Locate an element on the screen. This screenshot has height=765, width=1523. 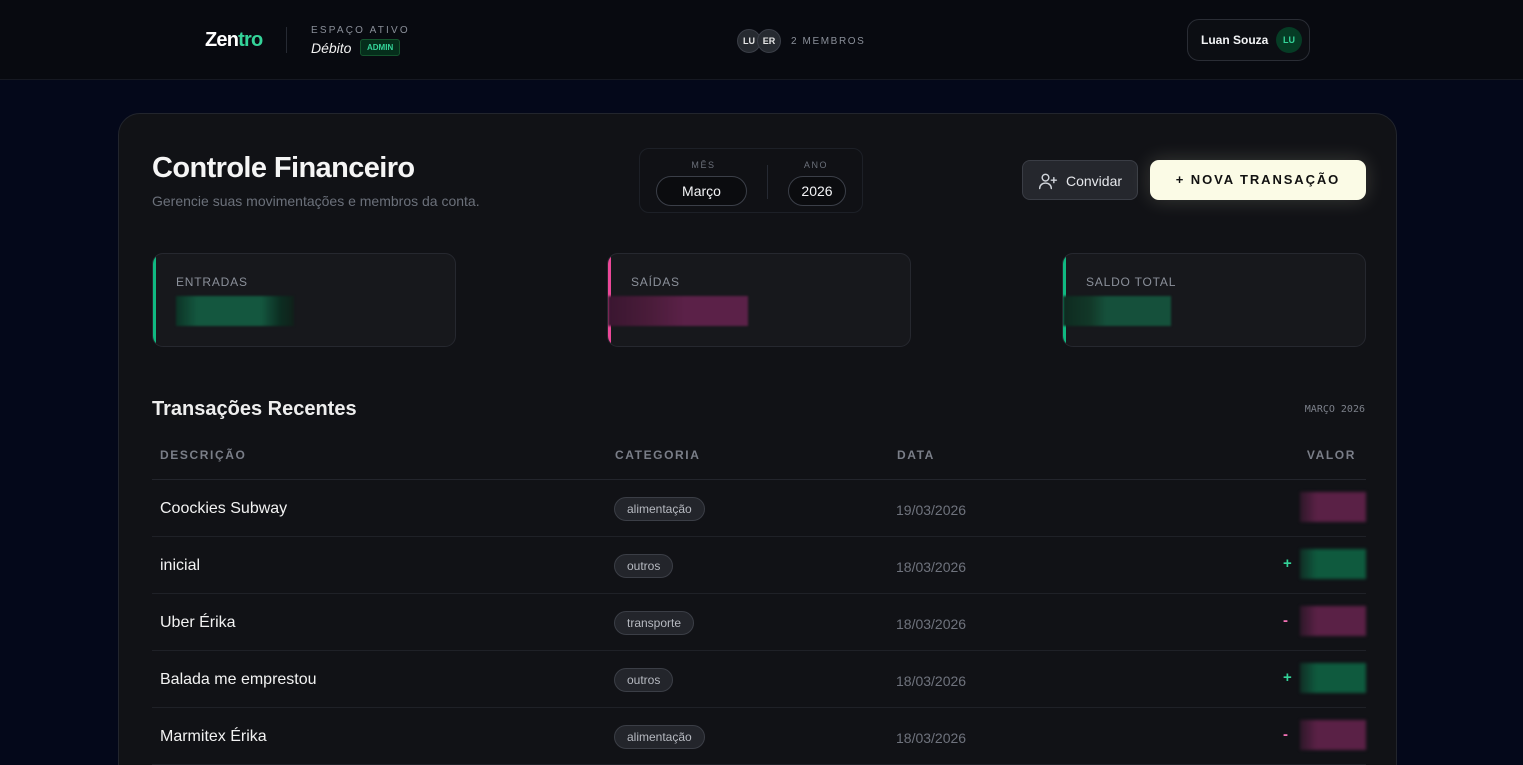
header-divider is located at coordinates (286, 40).